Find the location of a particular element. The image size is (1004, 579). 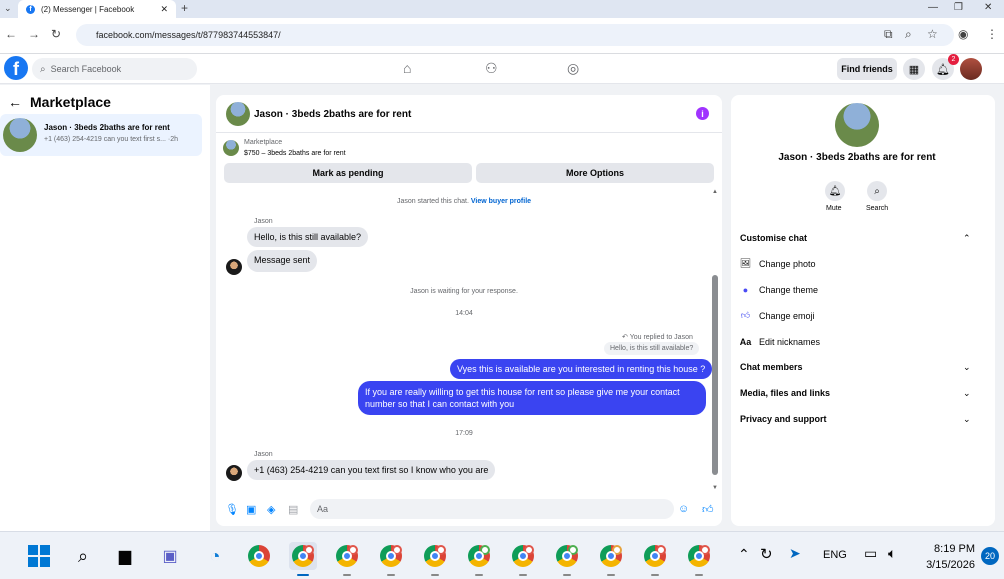

gif-icon: ▤ is located at coordinates (293, 509).